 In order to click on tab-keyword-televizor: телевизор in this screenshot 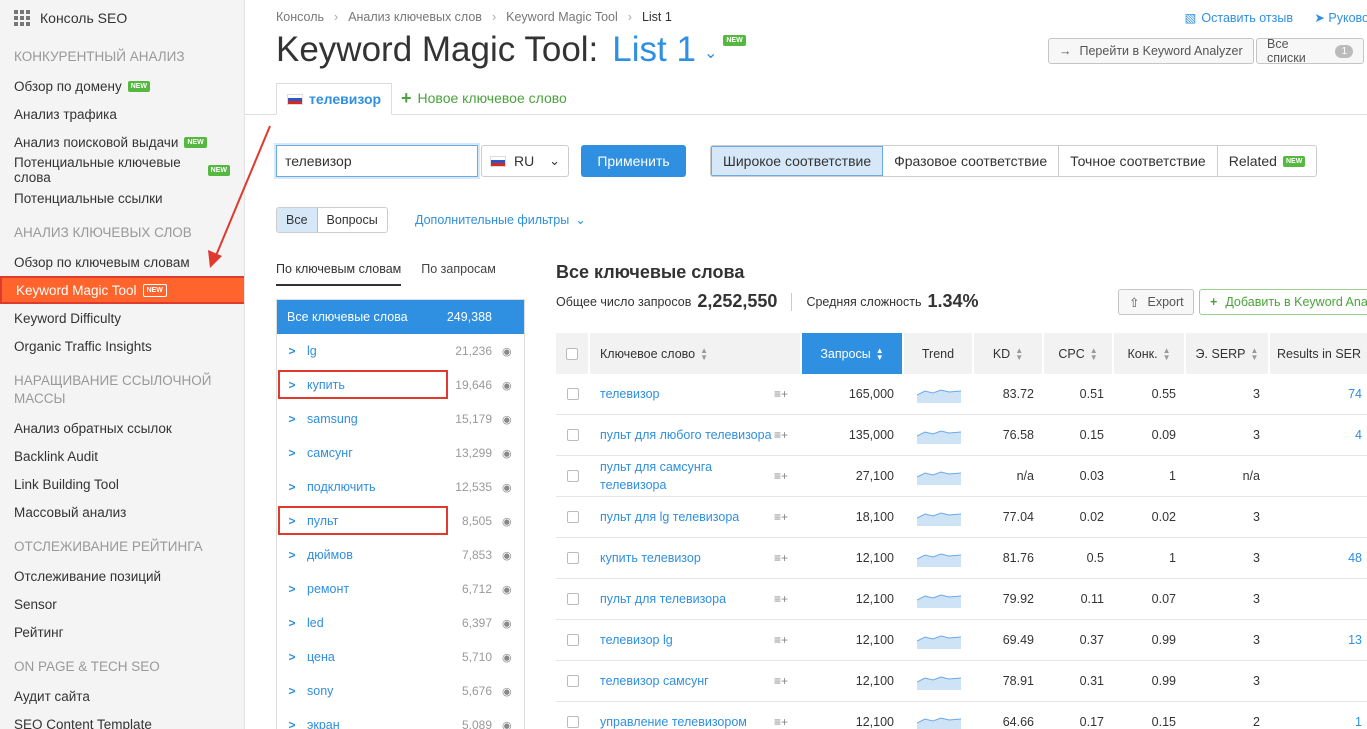, I will do `click(334, 99)`.